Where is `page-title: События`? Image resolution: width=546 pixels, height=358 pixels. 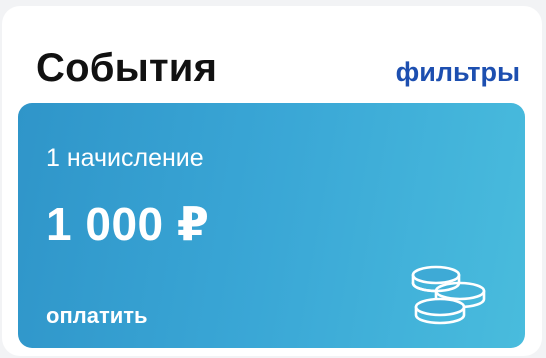
page-title: События is located at coordinates (127, 68).